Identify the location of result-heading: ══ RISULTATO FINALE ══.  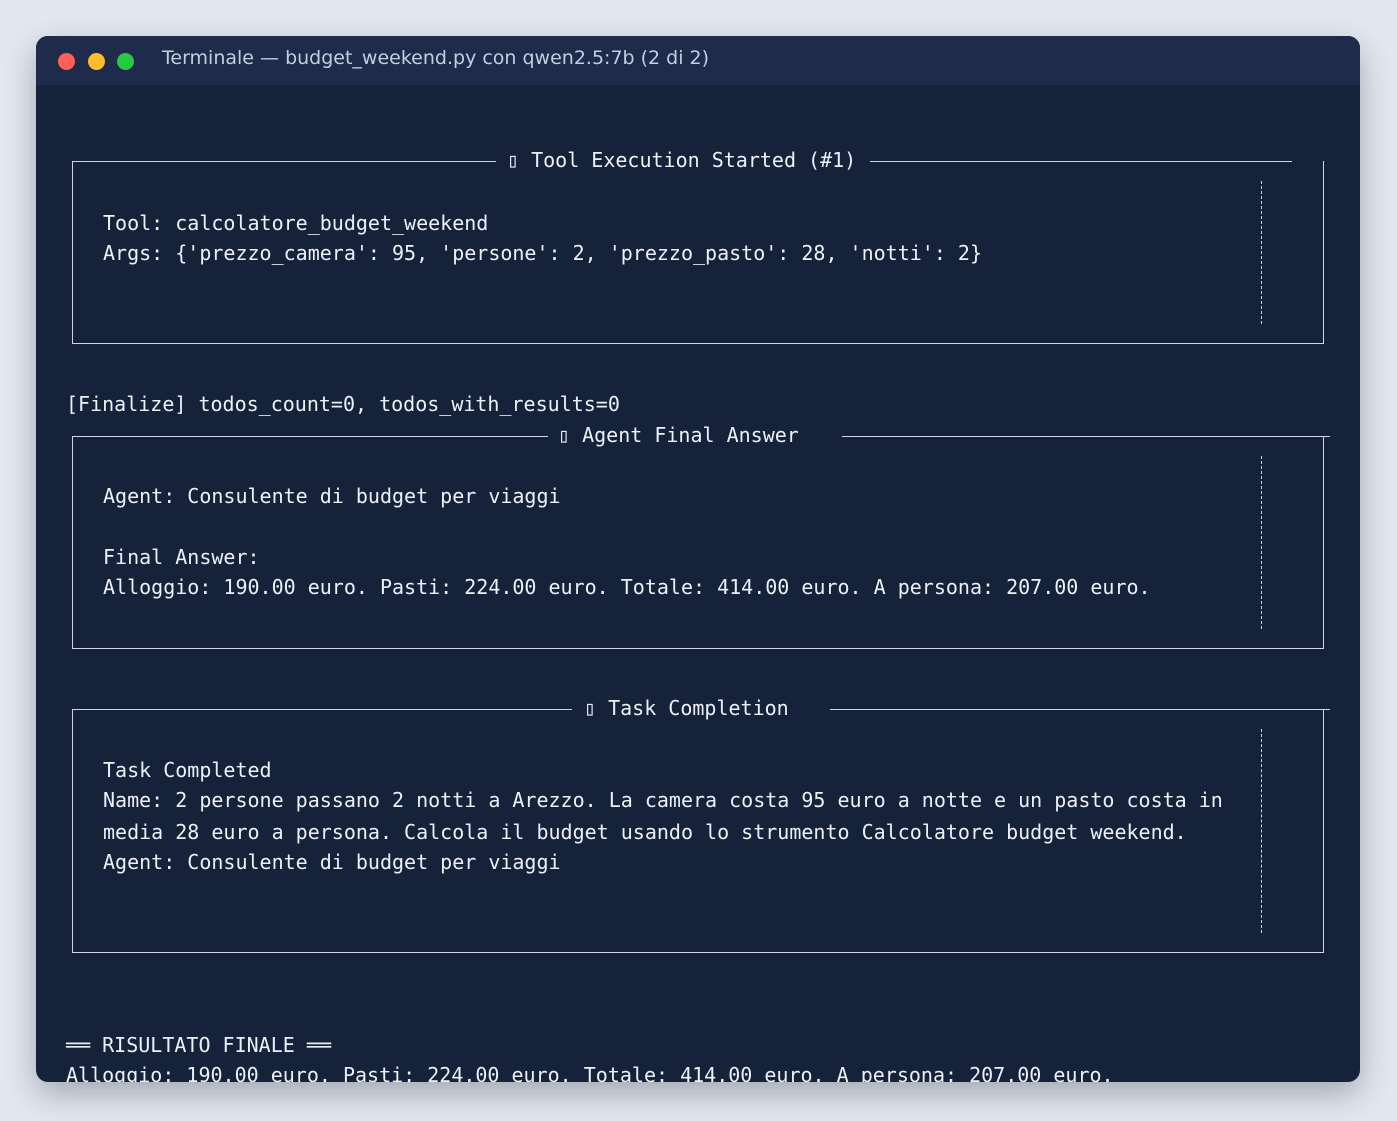
(198, 1045).